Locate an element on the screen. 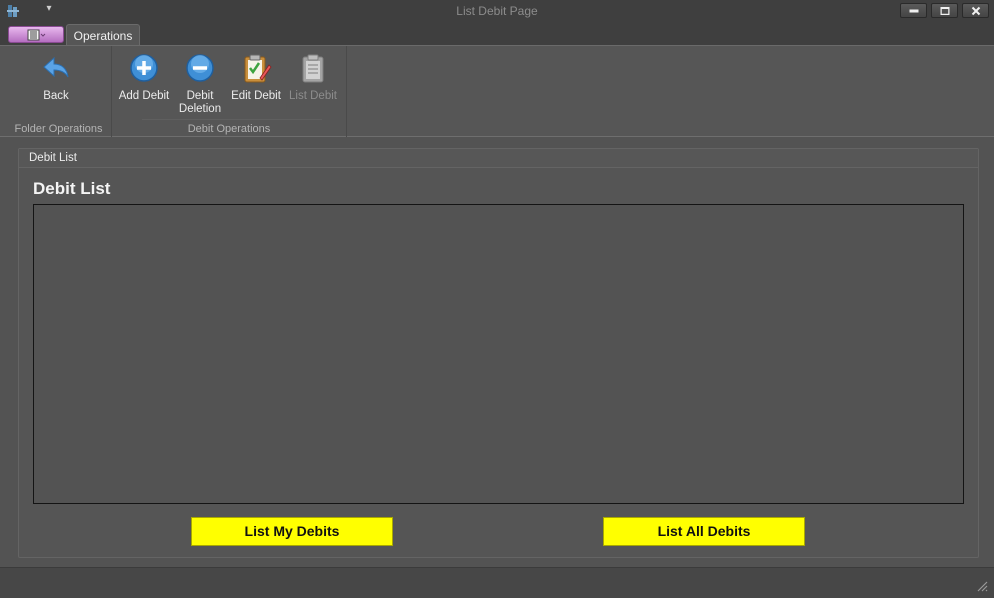 The image size is (994, 598). application-menu-button is located at coordinates (36, 34).